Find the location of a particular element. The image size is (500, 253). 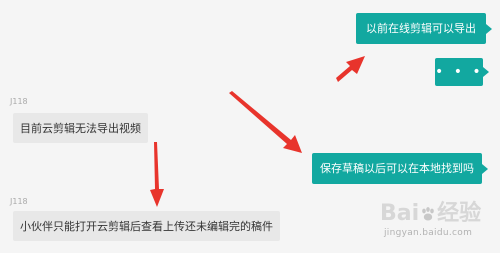

red-arrow-to-last-reply is located at coordinates (157, 174).